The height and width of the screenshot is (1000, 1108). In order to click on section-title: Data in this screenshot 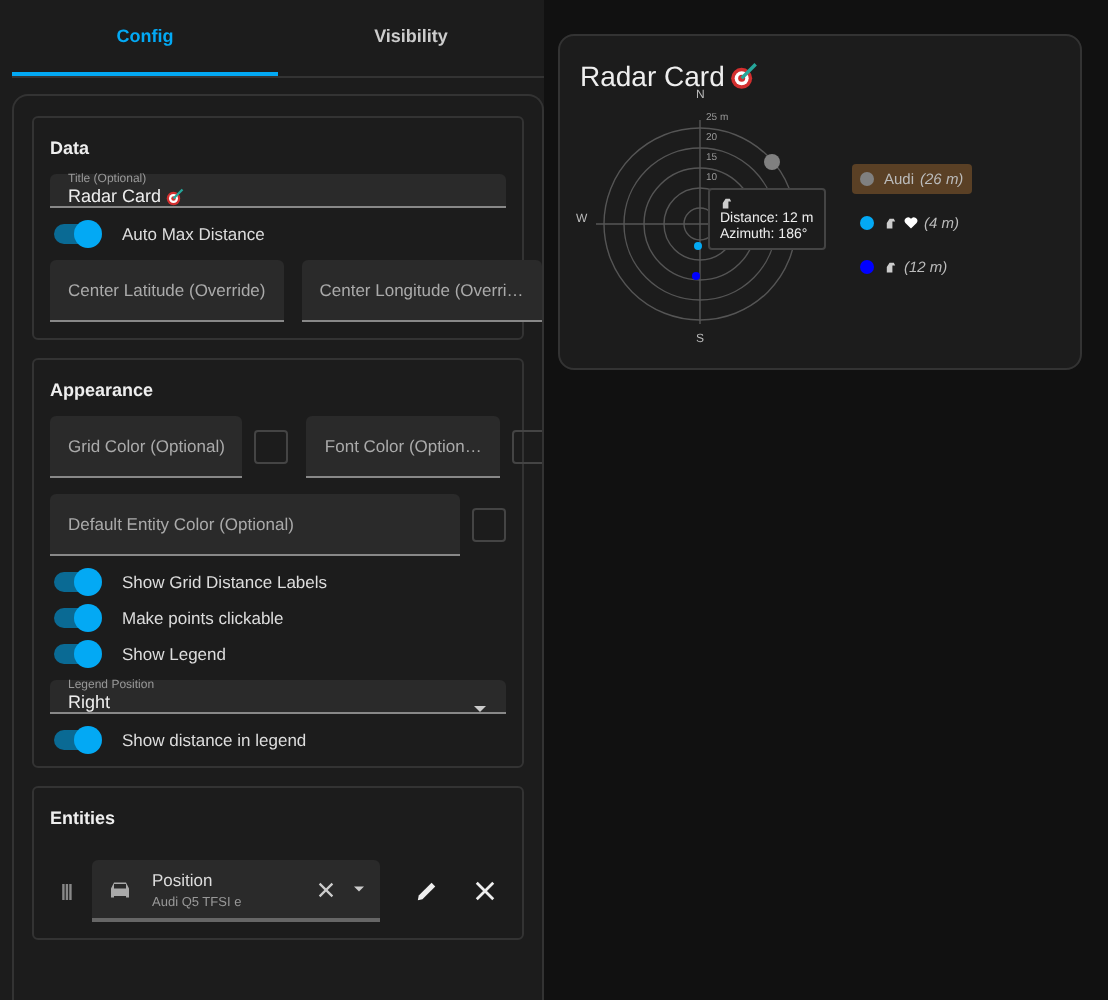, I will do `click(71, 148)`.